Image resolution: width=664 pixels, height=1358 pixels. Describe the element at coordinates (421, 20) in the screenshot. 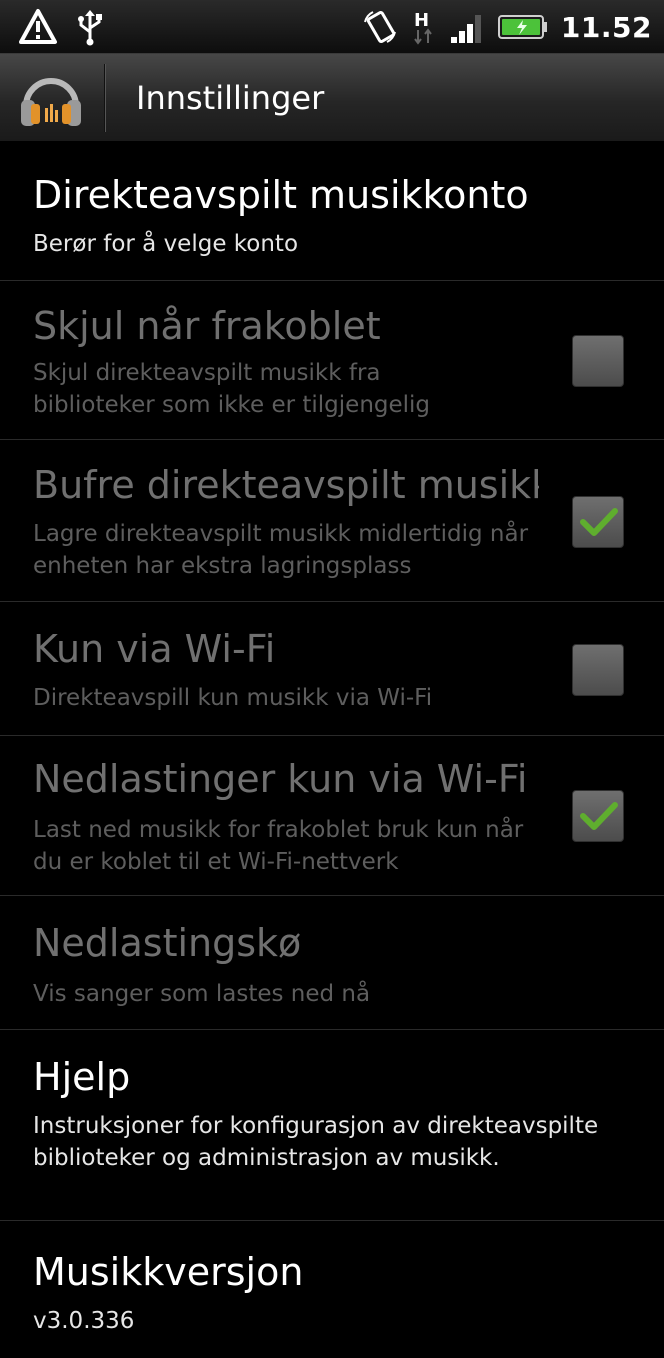

I see `network-type-label: H` at that location.